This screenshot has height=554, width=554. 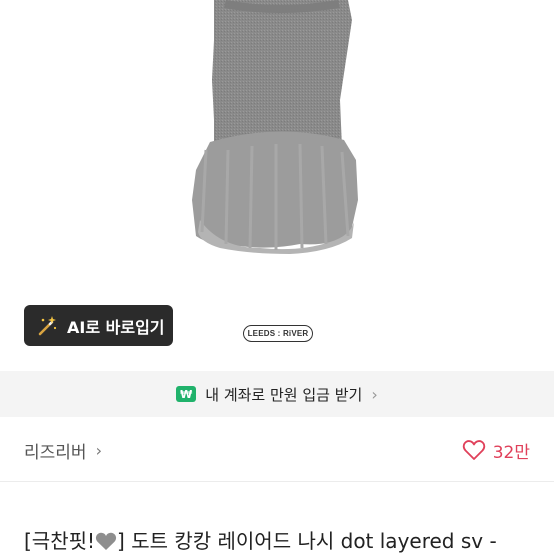 What do you see at coordinates (106, 541) in the screenshot?
I see `grey-heart-icon` at bounding box center [106, 541].